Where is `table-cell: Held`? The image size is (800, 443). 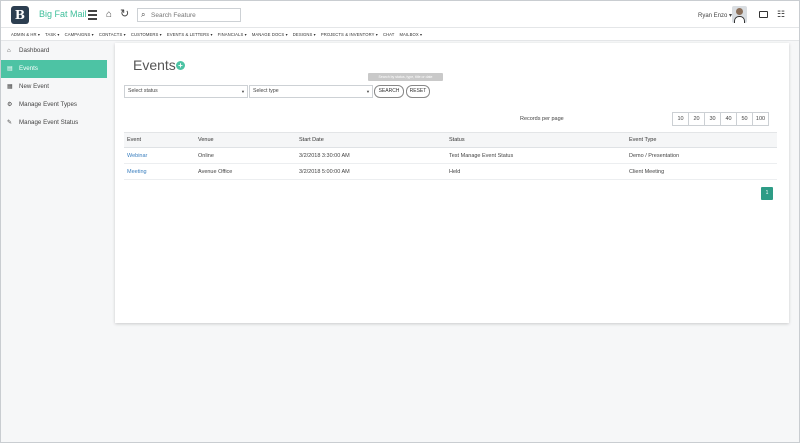 table-cell: Held is located at coordinates (536, 171).